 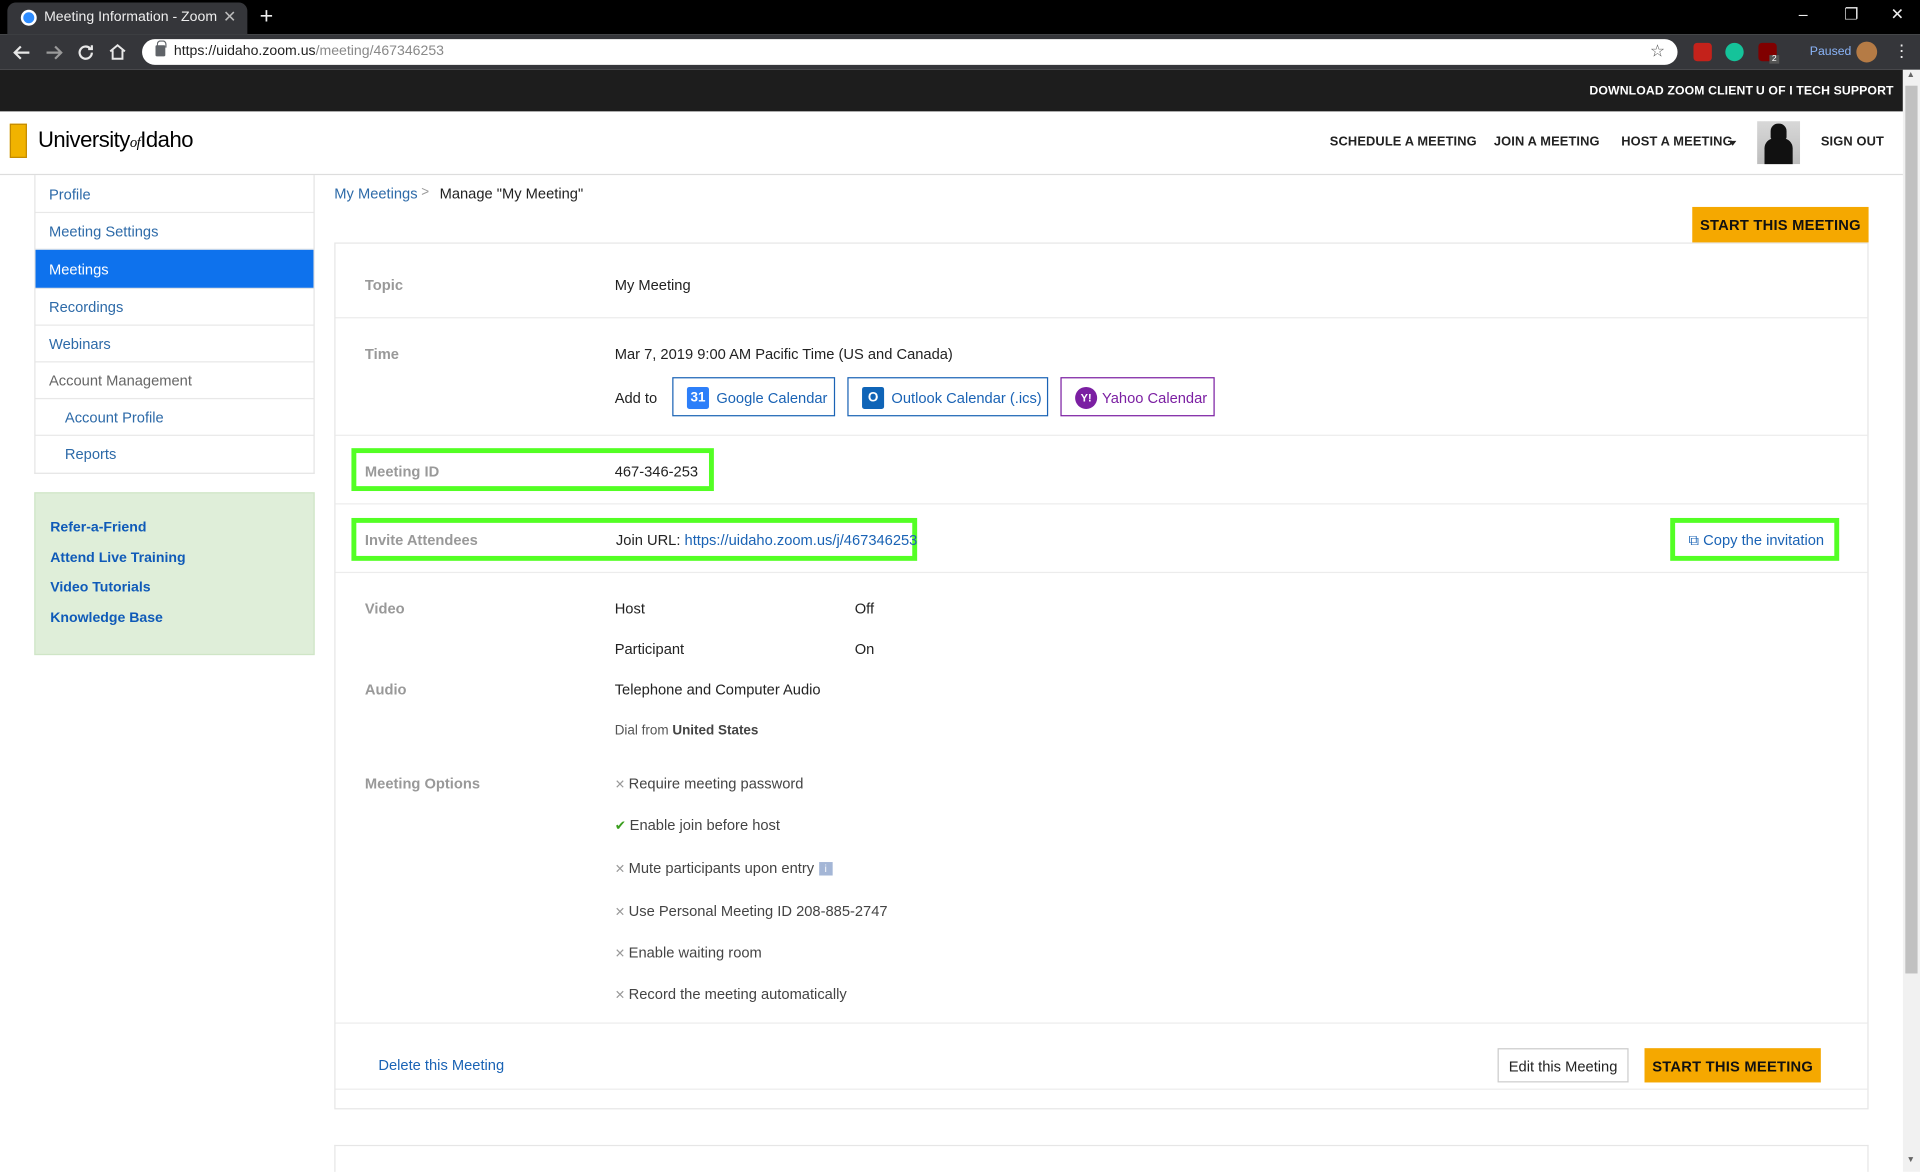 I want to click on pdf-icon, so click(x=1702, y=52).